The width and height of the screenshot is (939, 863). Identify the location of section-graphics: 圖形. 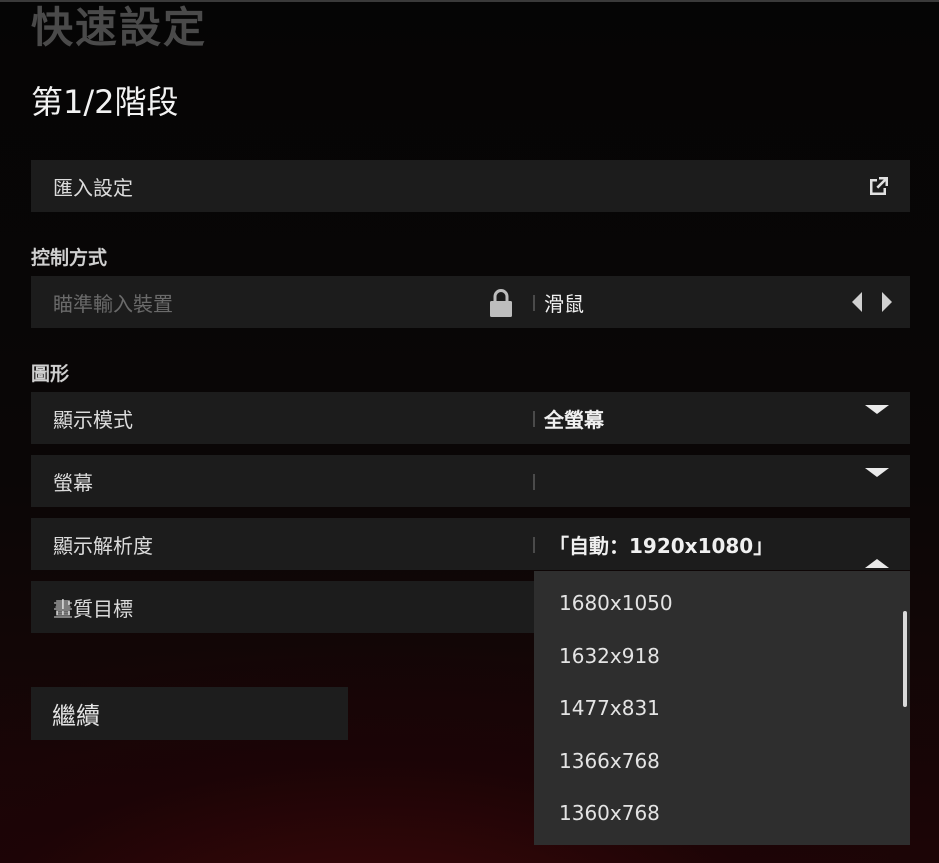
(50, 374).